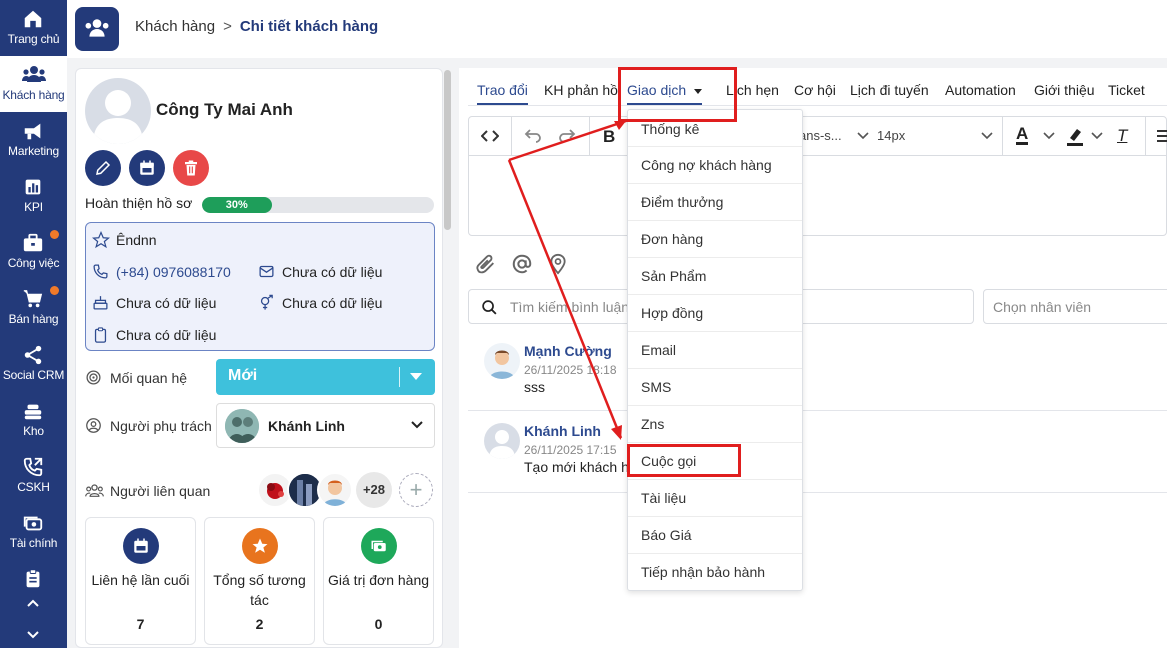  Describe the element at coordinates (715, 387) in the screenshot. I see `menu-item-sms: SMS` at that location.